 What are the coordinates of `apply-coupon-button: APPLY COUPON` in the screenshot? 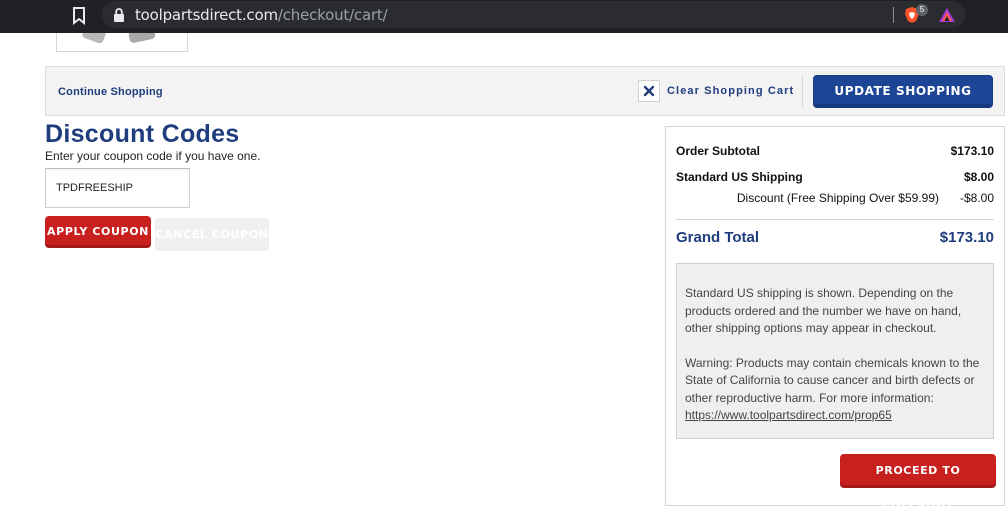 It's located at (98, 232).